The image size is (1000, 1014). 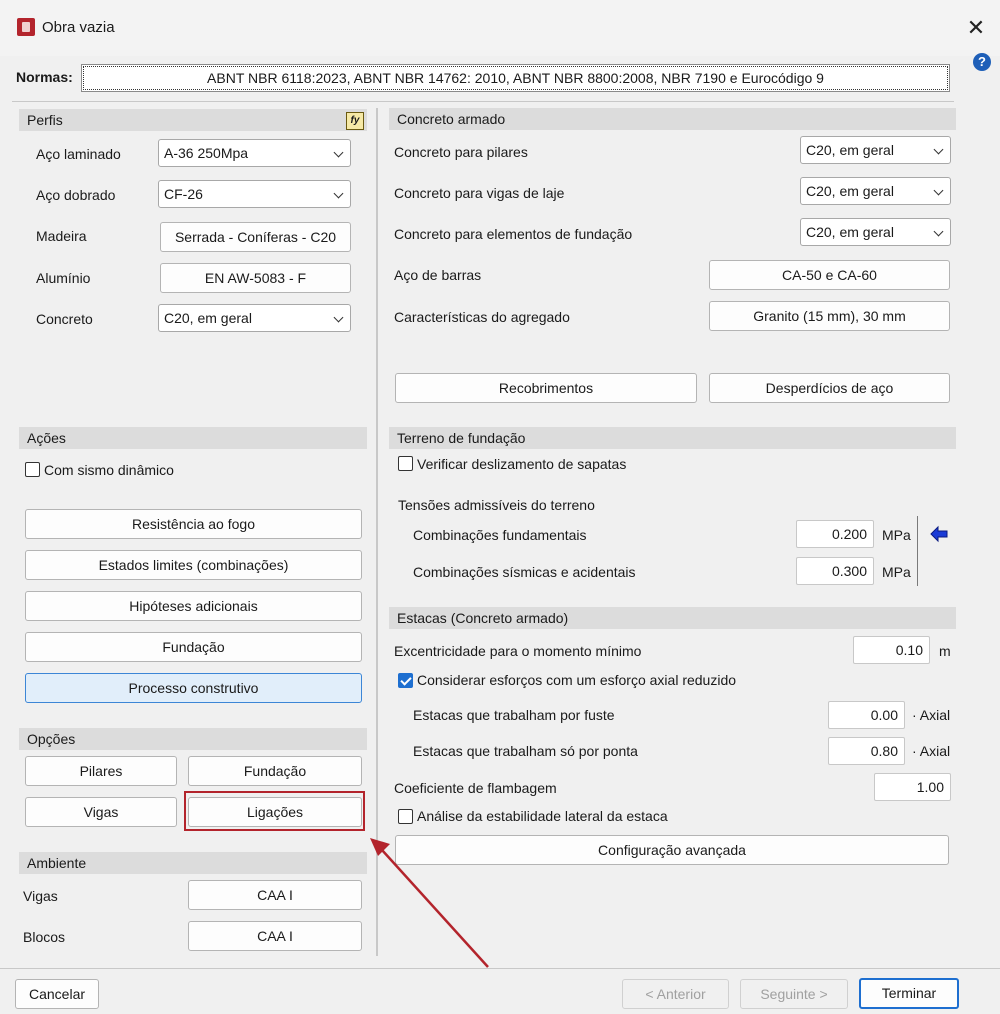 I want to click on madeira-label: Madeira, so click(x=61, y=236).